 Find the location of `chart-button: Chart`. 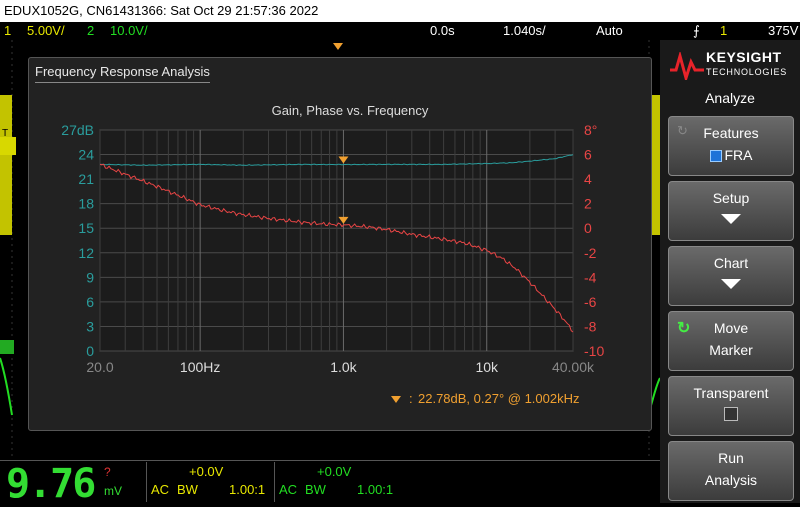

chart-button: Chart is located at coordinates (731, 276).